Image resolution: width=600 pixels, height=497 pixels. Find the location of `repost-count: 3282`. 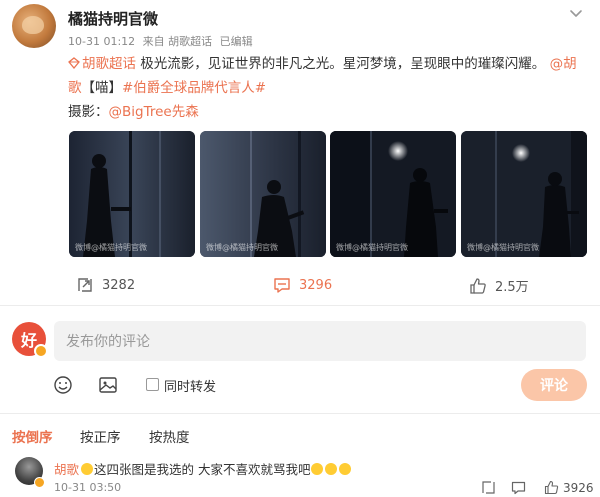

repost-count: 3282 is located at coordinates (119, 285).